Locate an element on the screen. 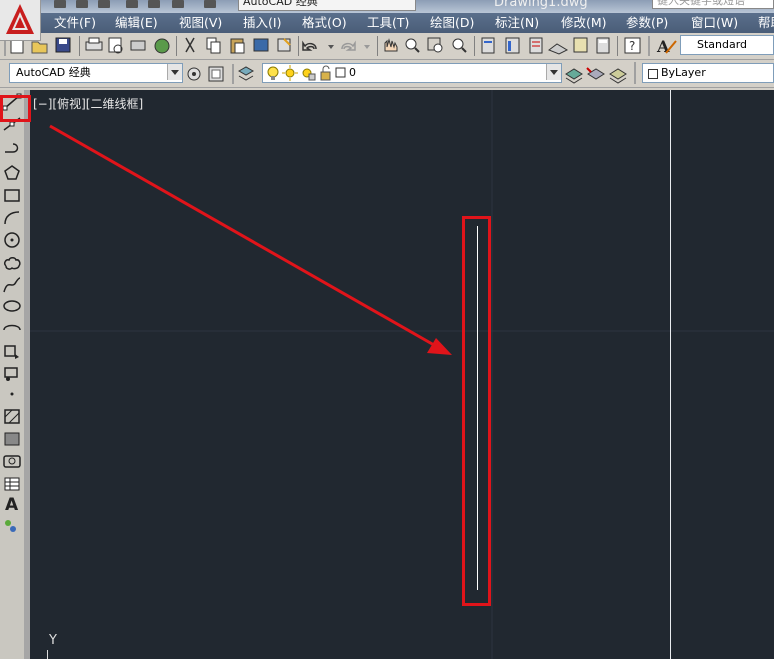 The image size is (774, 659). autocad-logo-icon is located at coordinates (20, 19).